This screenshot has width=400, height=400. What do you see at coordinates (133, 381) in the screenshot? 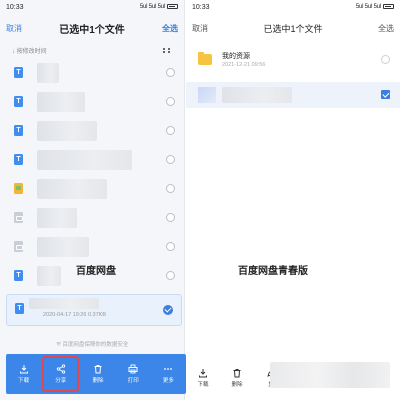
I see `print-label: 打印` at bounding box center [133, 381].